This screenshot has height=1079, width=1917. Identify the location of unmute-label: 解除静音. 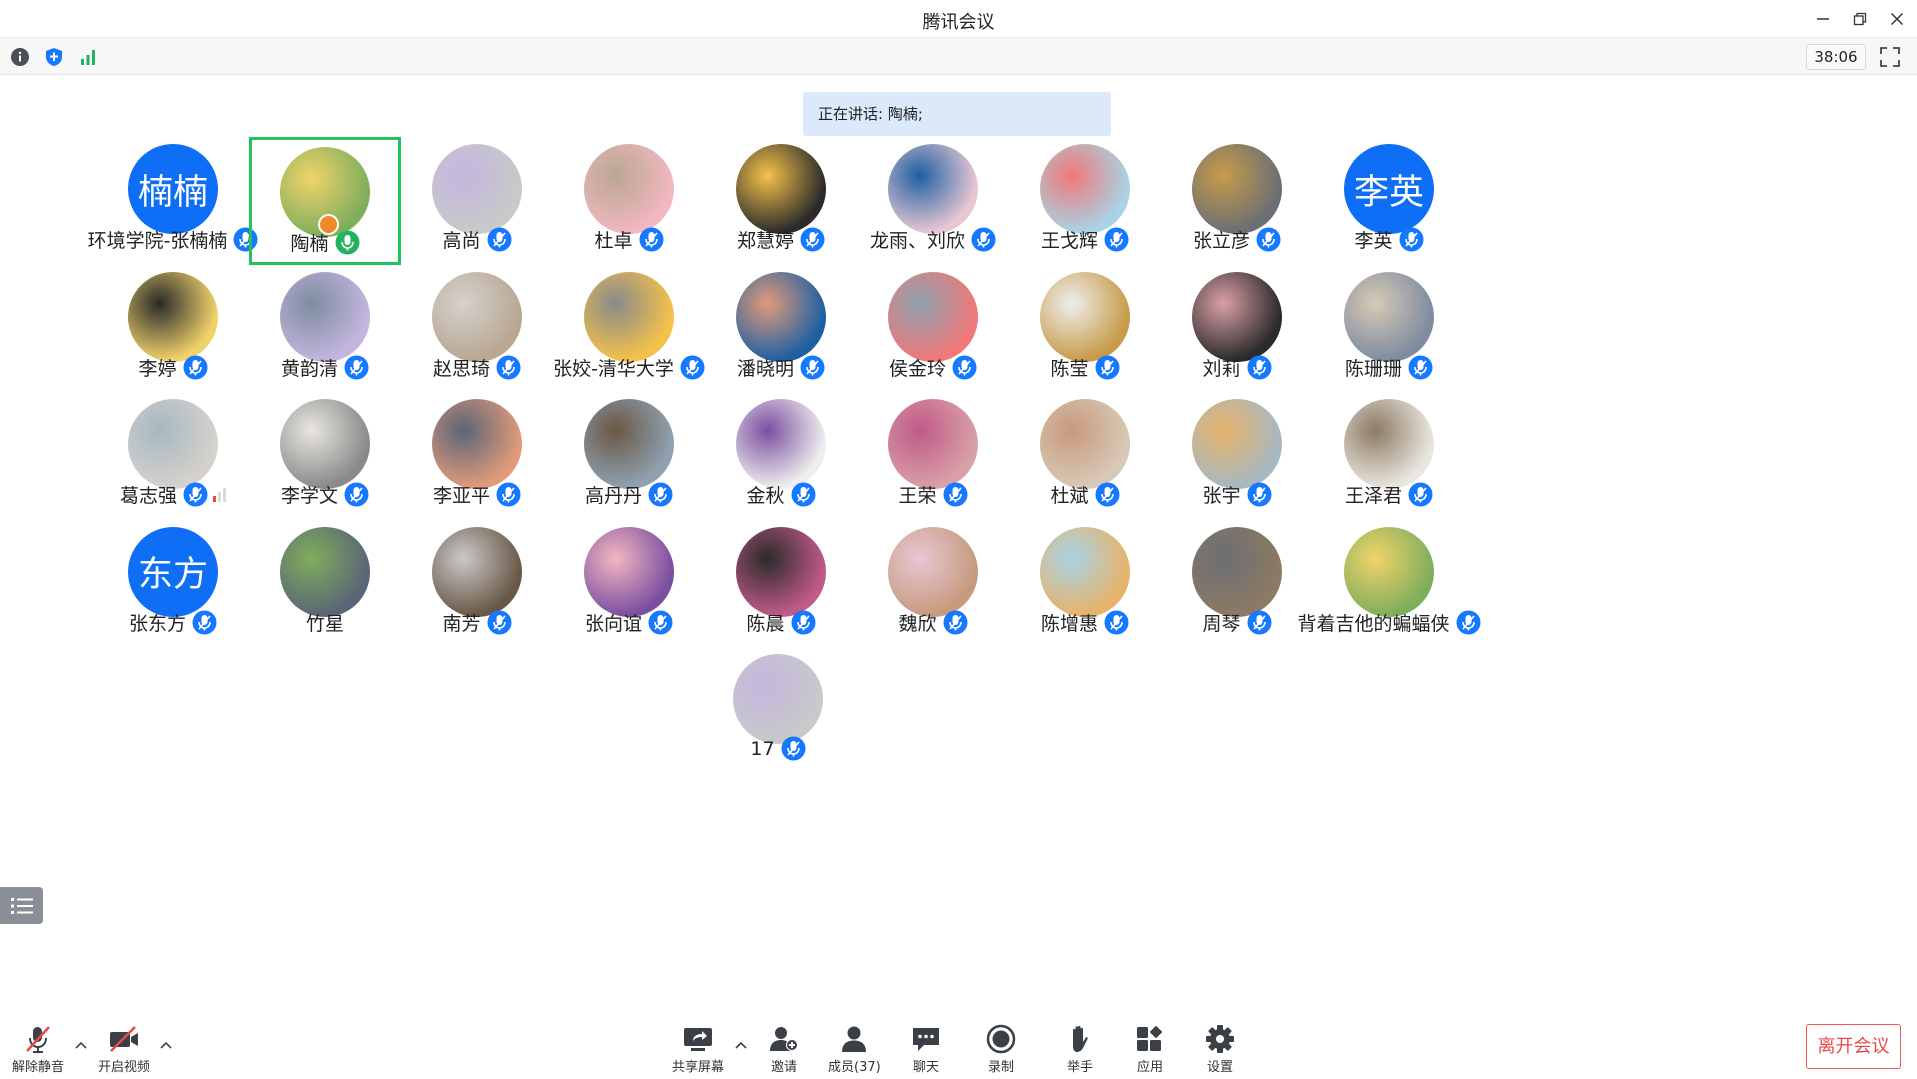
(38, 1067).